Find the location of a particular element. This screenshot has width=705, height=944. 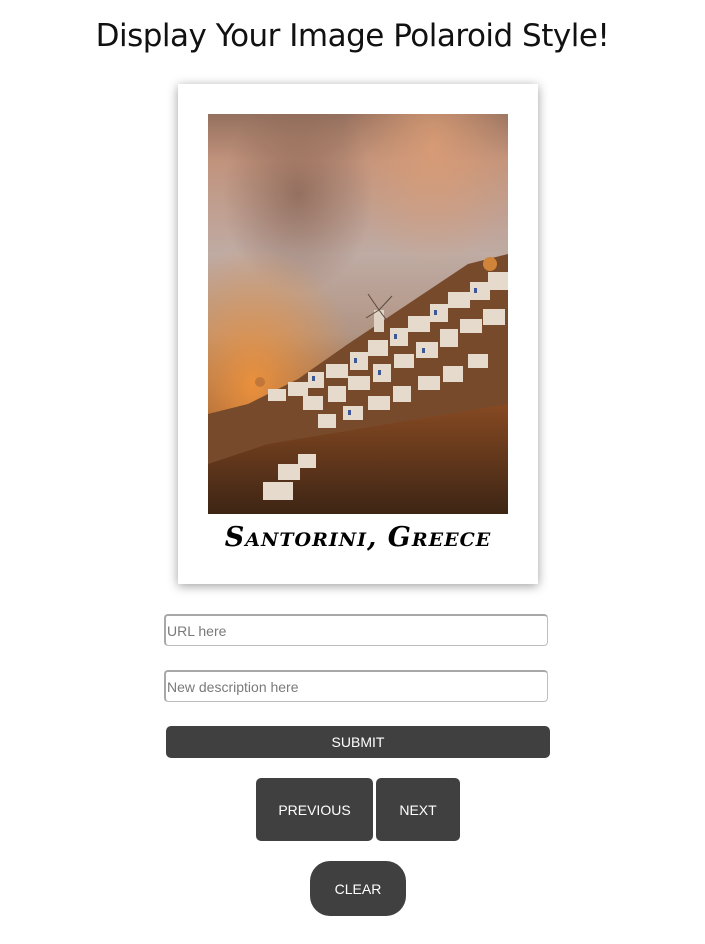

clear-button: CLEAR is located at coordinates (358, 888).